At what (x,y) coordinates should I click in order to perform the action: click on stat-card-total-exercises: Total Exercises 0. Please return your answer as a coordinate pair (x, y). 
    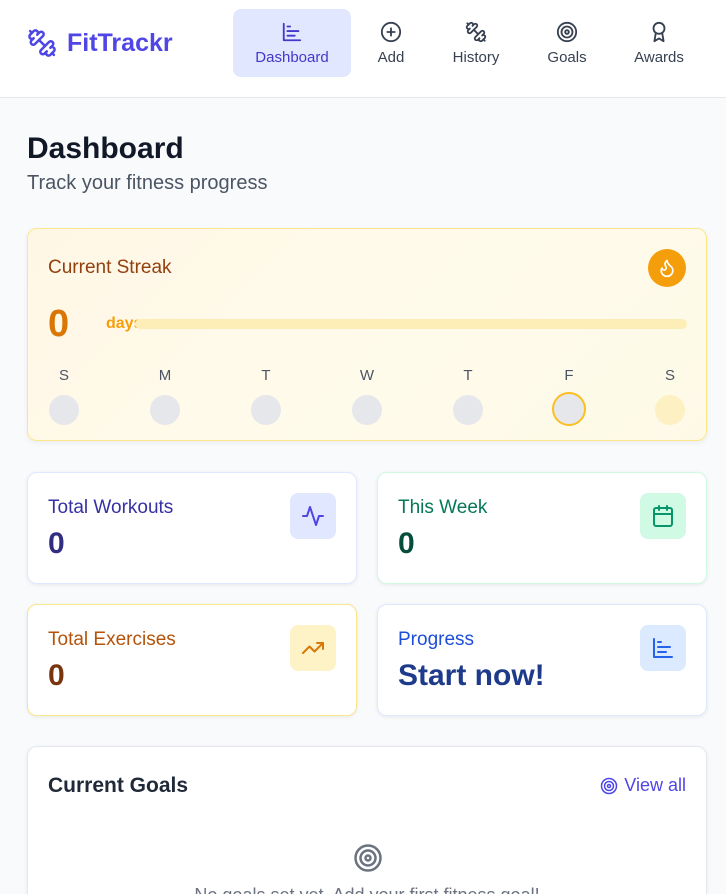
    Looking at the image, I should click on (192, 660).